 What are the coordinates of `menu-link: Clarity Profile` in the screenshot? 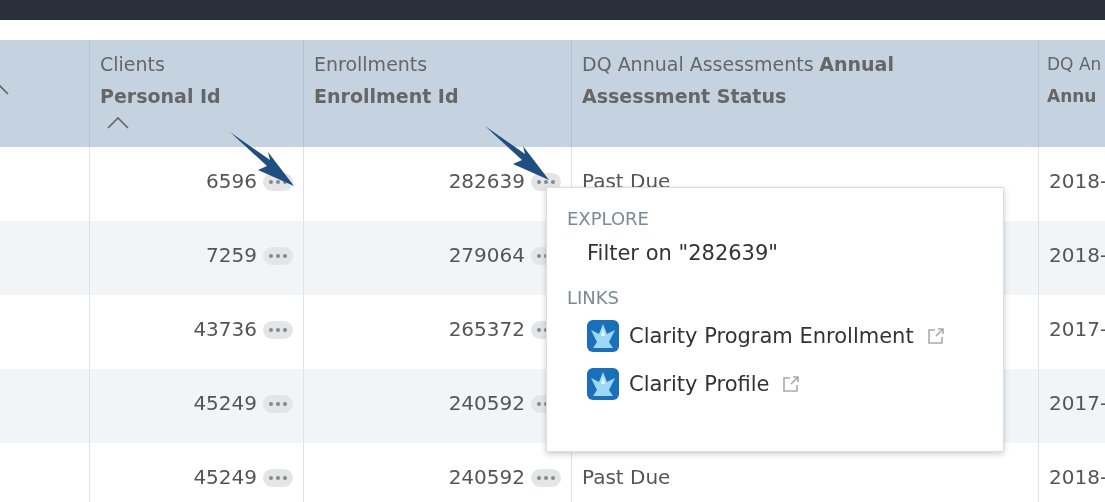 It's located at (699, 384).